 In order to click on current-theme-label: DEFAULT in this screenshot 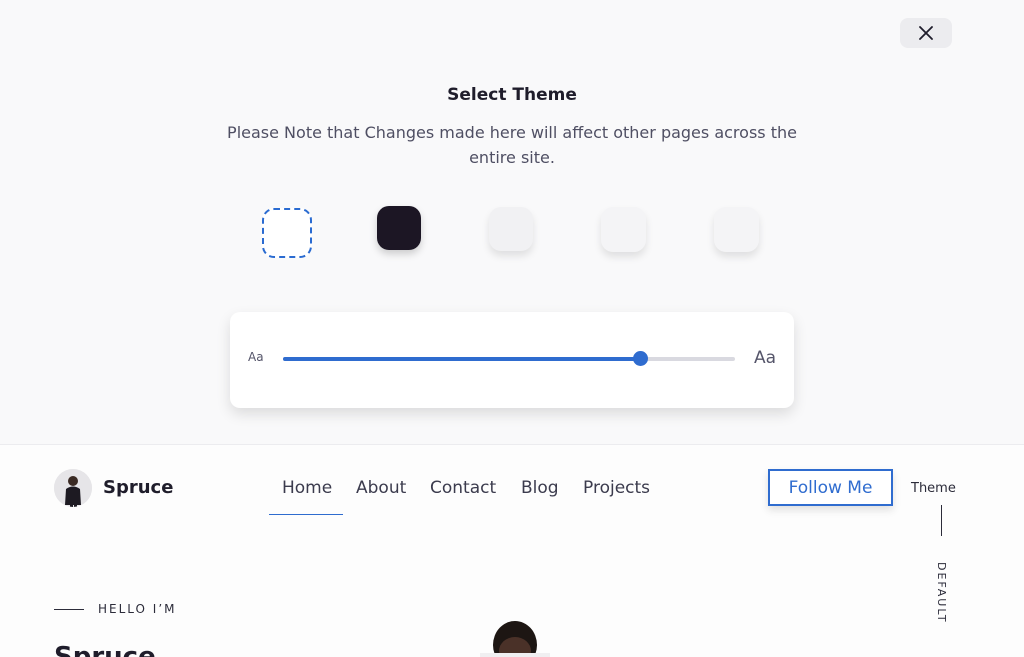, I will do `click(941, 593)`.